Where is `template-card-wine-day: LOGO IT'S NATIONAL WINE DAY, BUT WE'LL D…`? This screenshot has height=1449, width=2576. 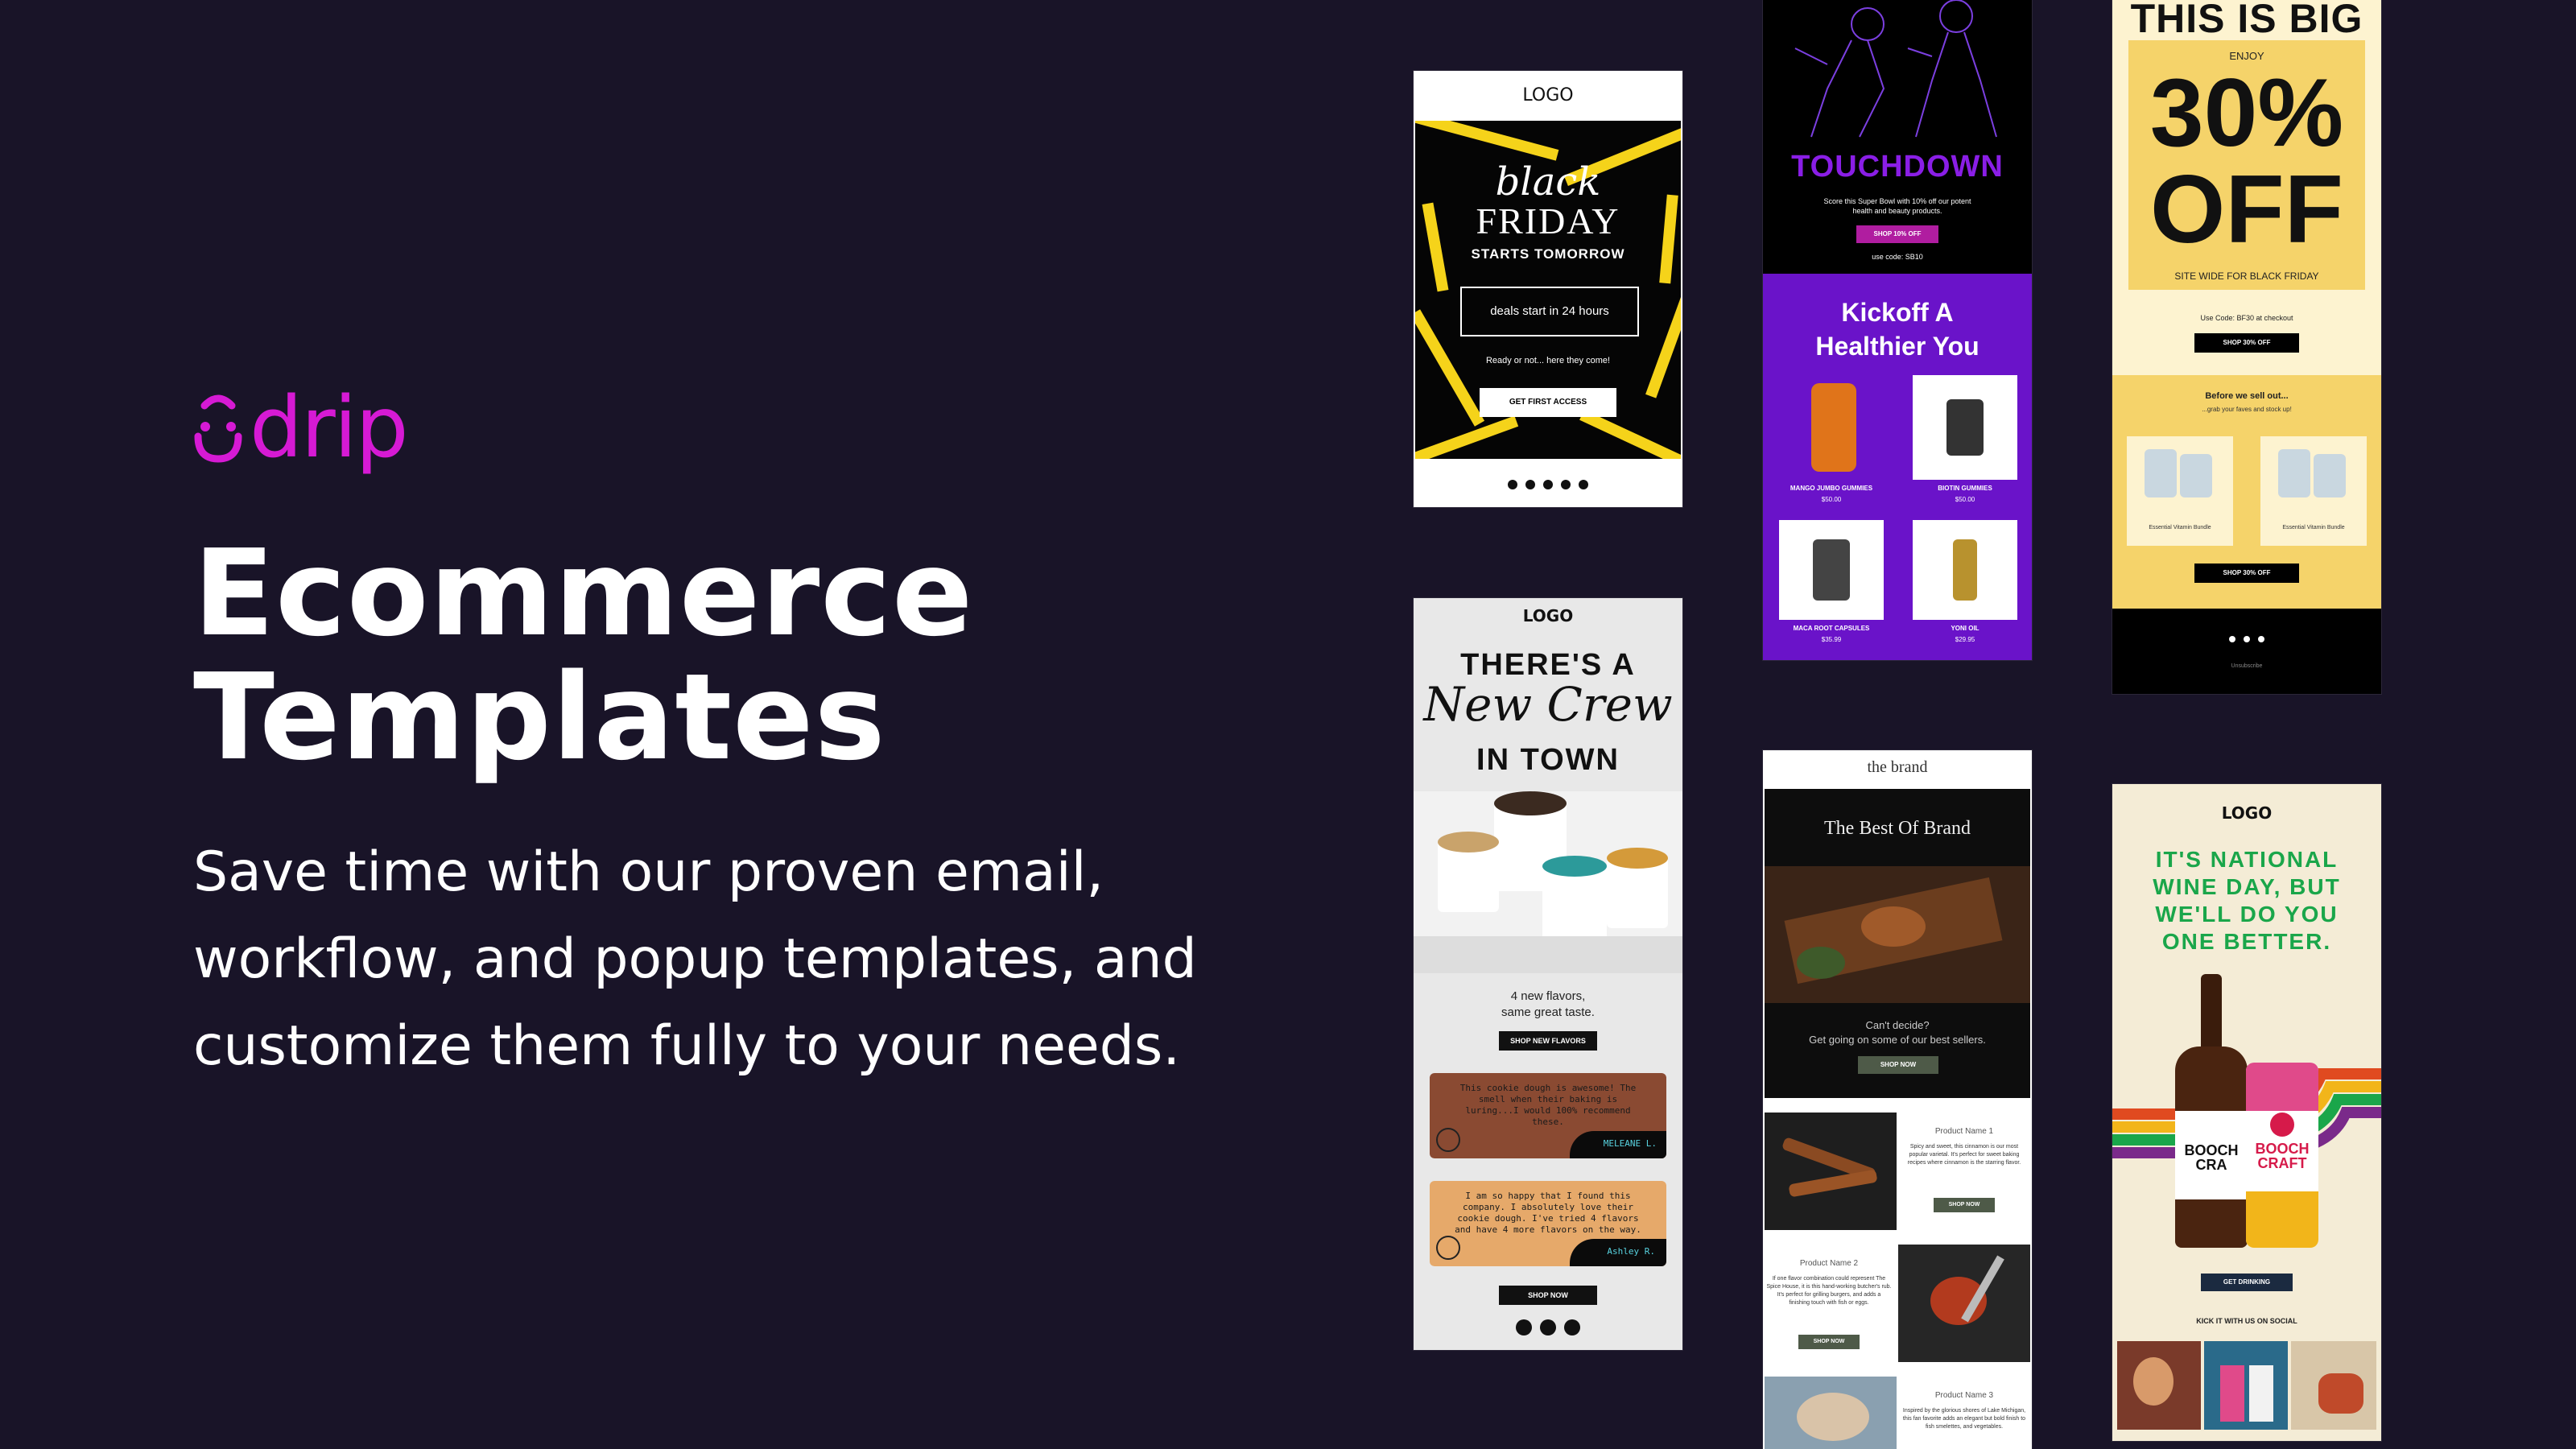 template-card-wine-day: LOGO IT'S NATIONAL WINE DAY, BUT WE'LL D… is located at coordinates (2246, 1112).